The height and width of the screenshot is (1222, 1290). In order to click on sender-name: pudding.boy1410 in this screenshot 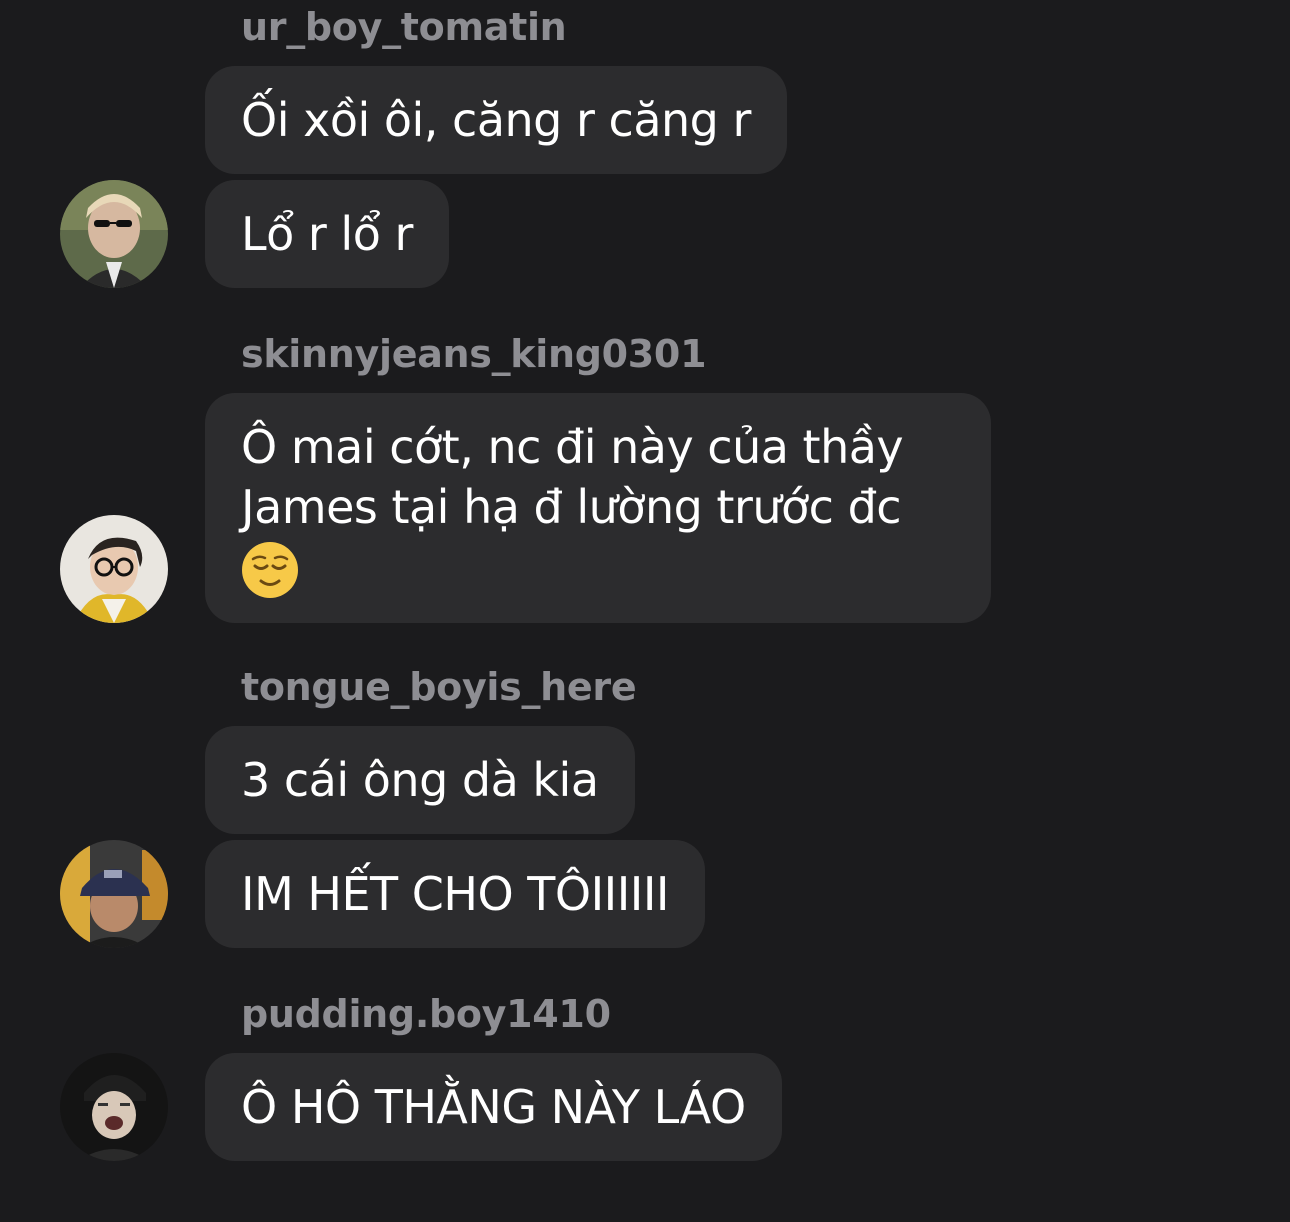, I will do `click(426, 1014)`.